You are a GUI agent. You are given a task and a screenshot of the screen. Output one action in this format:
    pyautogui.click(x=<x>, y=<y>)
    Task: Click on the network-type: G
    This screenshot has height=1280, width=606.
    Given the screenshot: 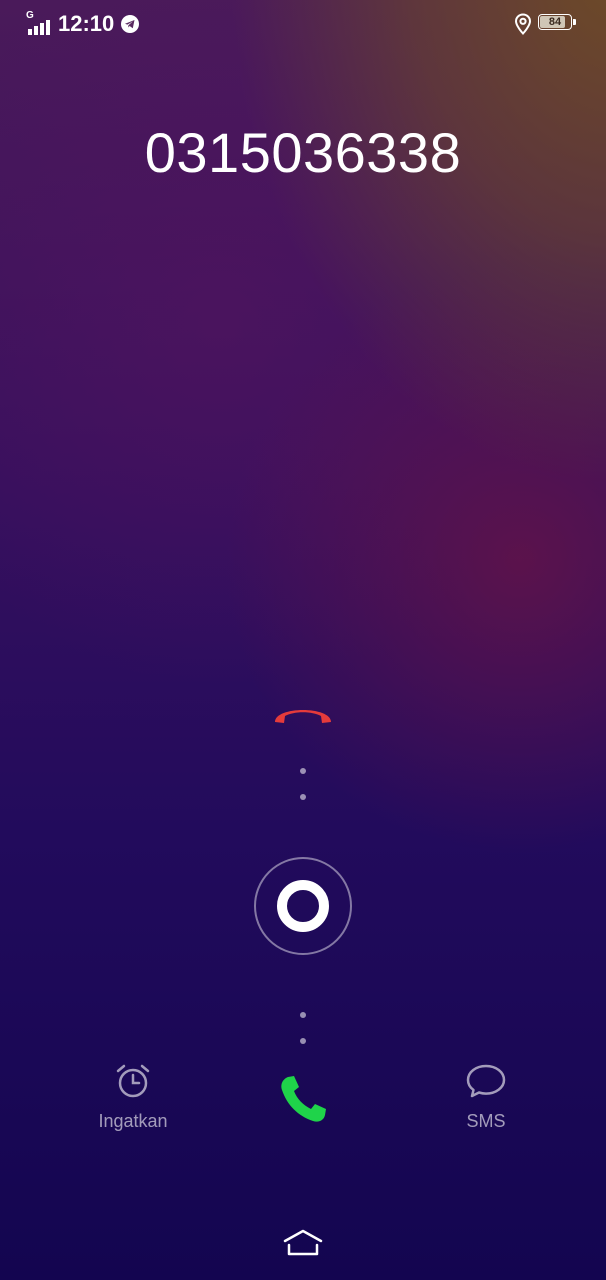 What is the action you would take?
    pyautogui.click(x=30, y=15)
    